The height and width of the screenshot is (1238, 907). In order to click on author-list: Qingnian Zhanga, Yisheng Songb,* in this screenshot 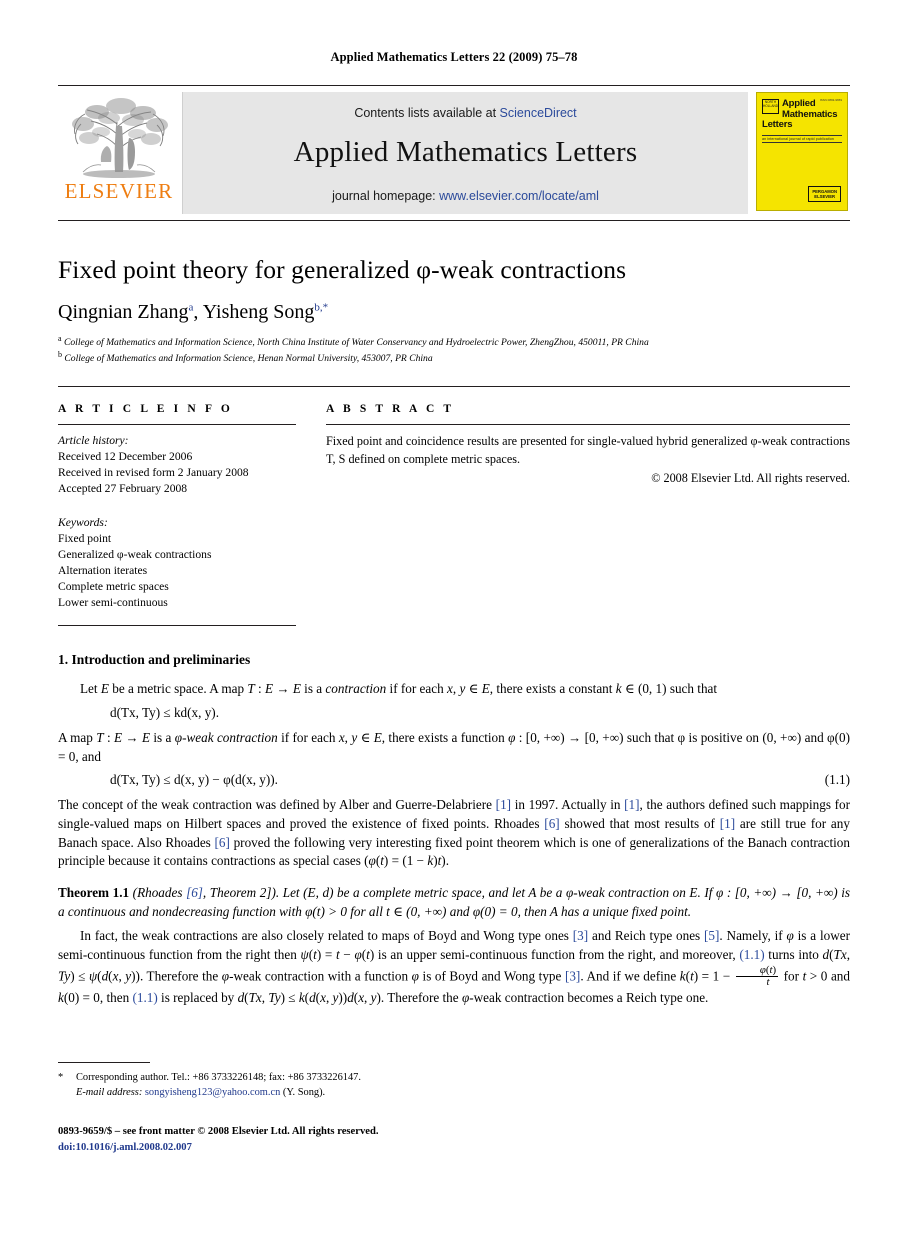, I will do `click(193, 311)`.